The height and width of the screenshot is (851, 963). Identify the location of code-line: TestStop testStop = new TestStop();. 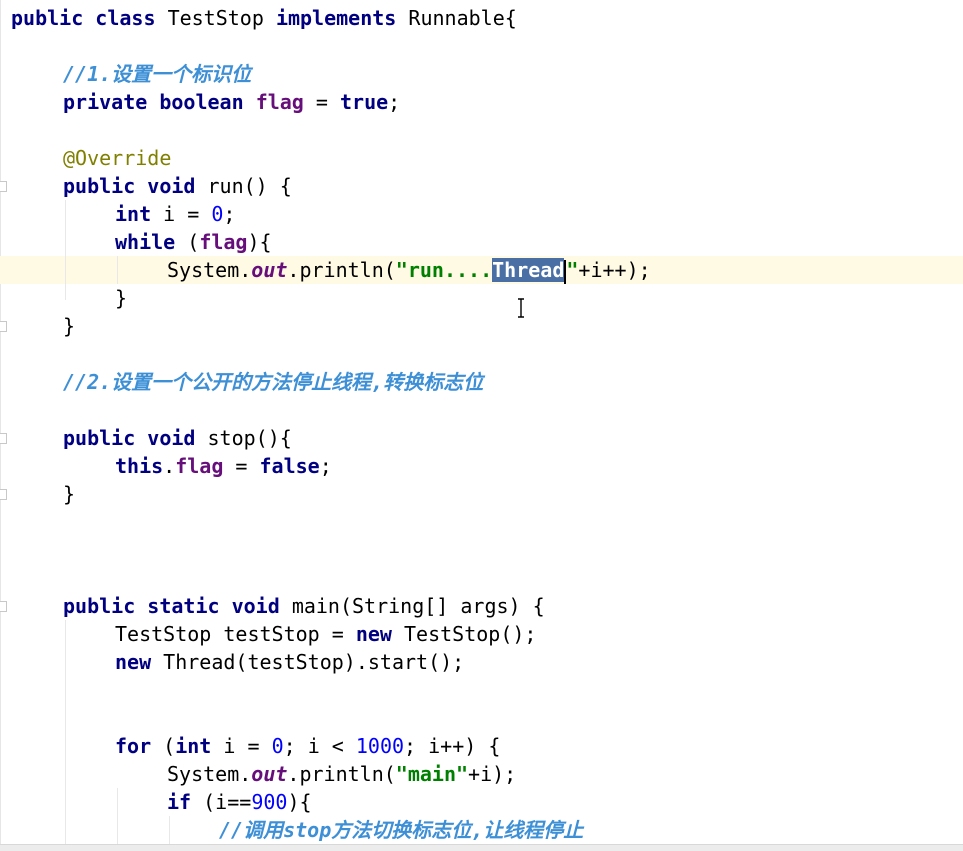
(325, 634).